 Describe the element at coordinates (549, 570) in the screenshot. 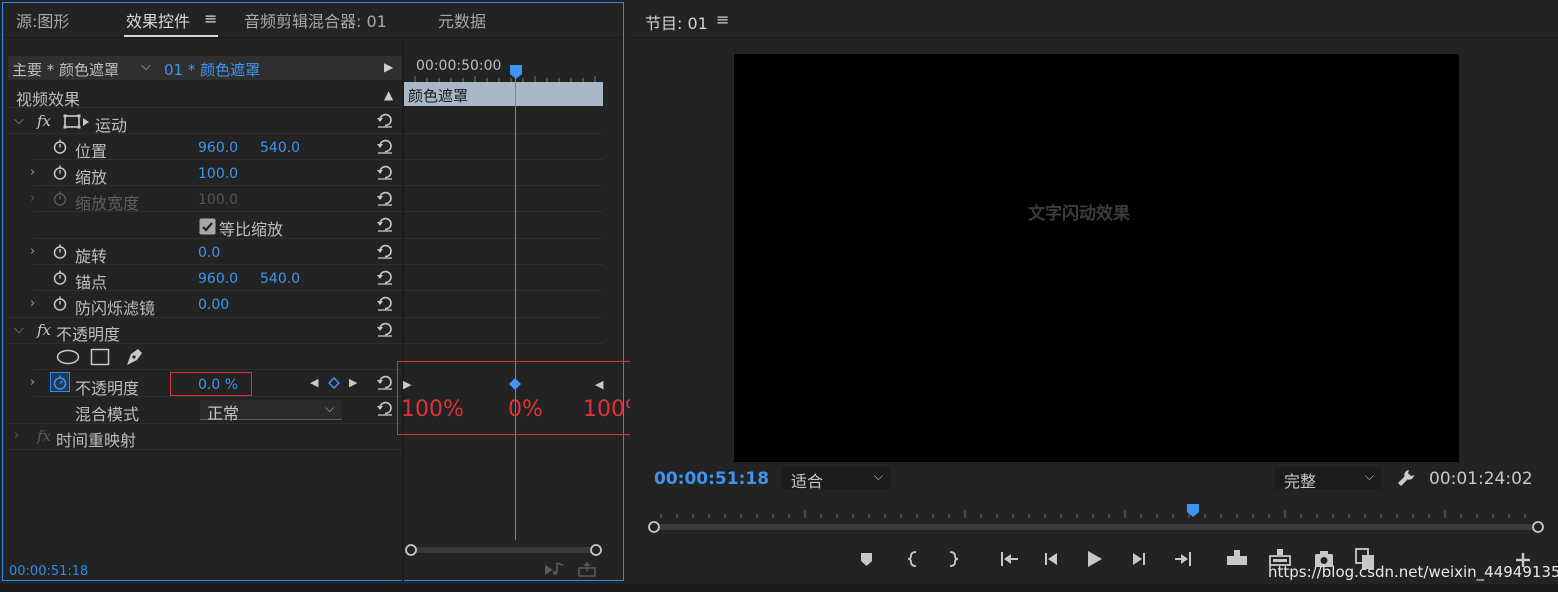

I see `play-audio-icon` at that location.